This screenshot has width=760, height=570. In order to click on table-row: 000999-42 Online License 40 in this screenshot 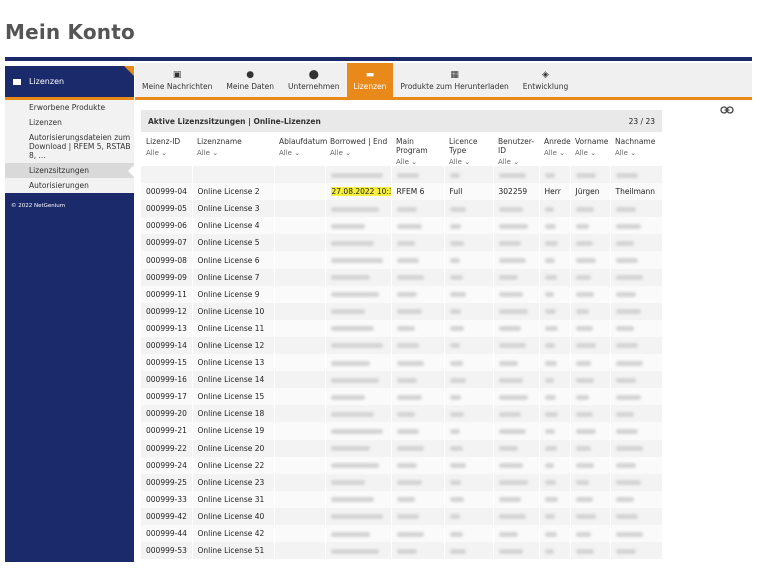, I will do `click(402, 516)`.